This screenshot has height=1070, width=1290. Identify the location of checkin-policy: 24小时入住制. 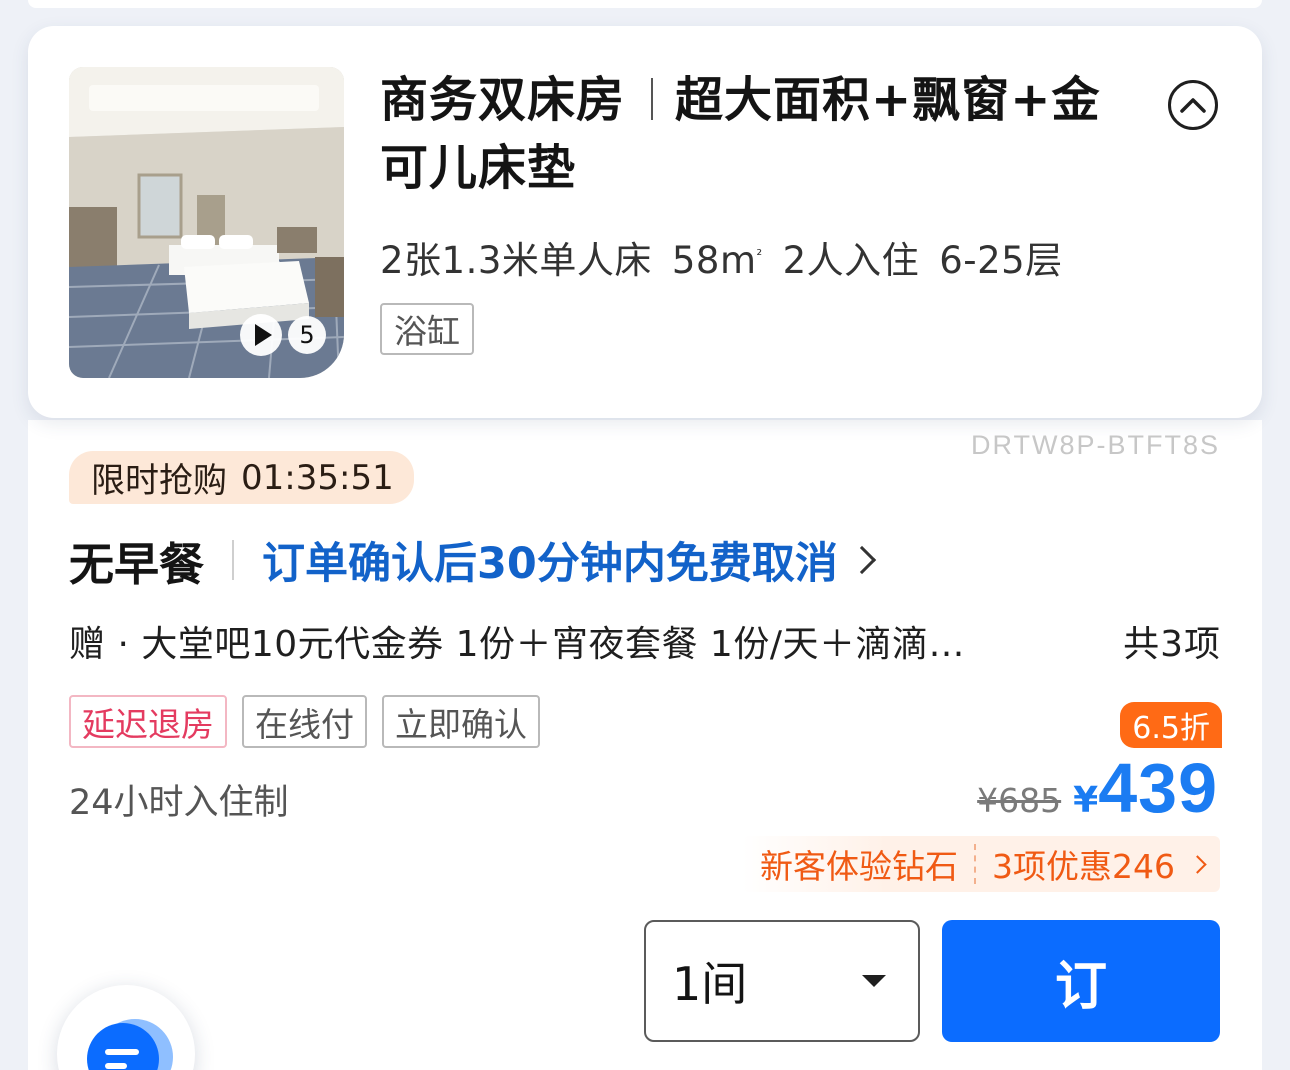
(179, 803).